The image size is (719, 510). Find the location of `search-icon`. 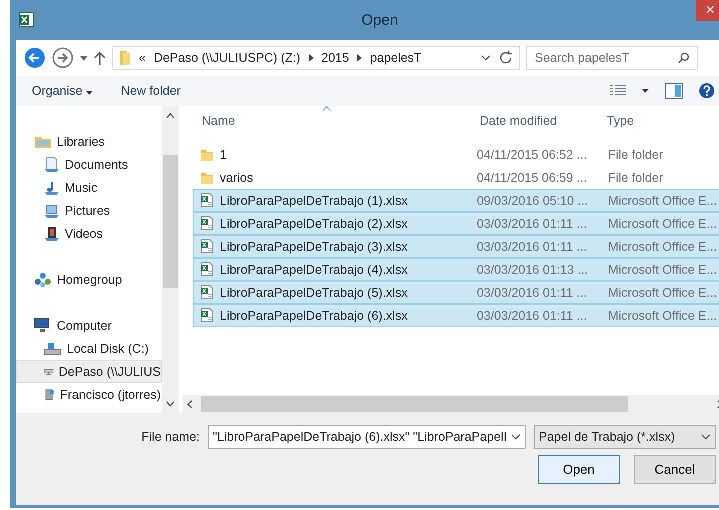

search-icon is located at coordinates (684, 58).